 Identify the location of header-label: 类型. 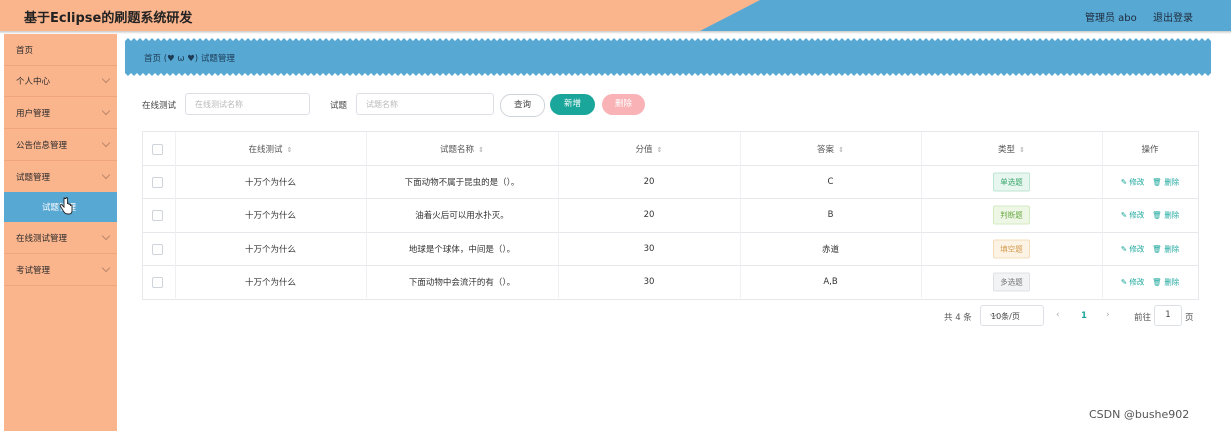
(1007, 149).